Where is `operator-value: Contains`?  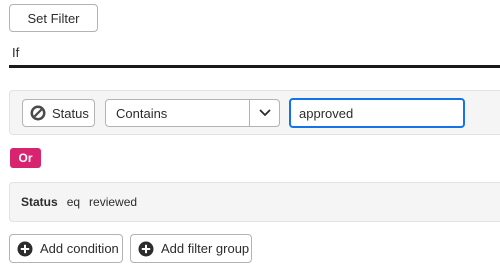 operator-value: Contains is located at coordinates (142, 113).